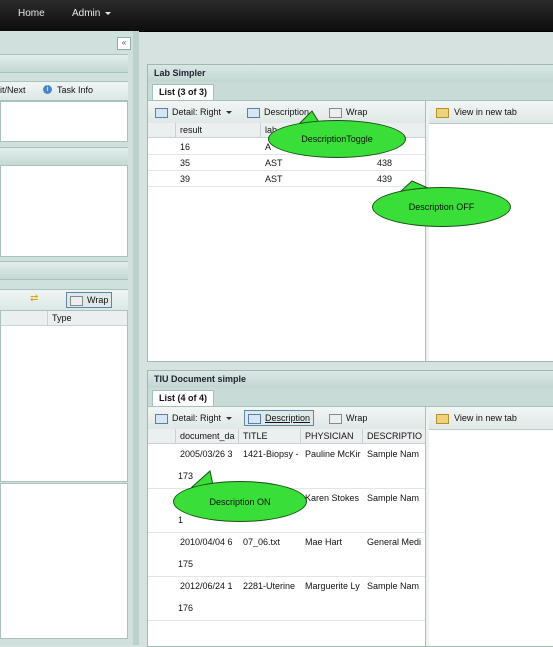 The height and width of the screenshot is (647, 553). Describe the element at coordinates (441, 207) in the screenshot. I see `description-off-callout: Description OFF` at that location.